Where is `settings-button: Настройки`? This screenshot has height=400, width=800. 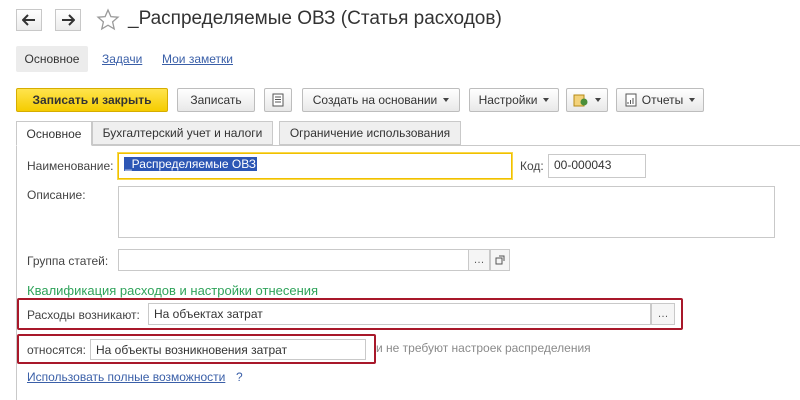
settings-button: Настройки is located at coordinates (514, 100).